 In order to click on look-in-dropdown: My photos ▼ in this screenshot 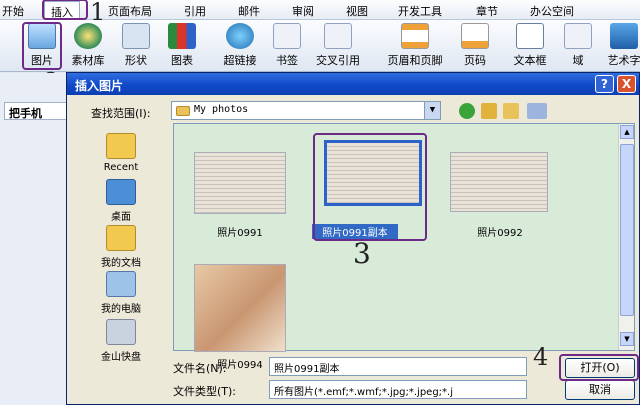, I will do `click(306, 110)`.